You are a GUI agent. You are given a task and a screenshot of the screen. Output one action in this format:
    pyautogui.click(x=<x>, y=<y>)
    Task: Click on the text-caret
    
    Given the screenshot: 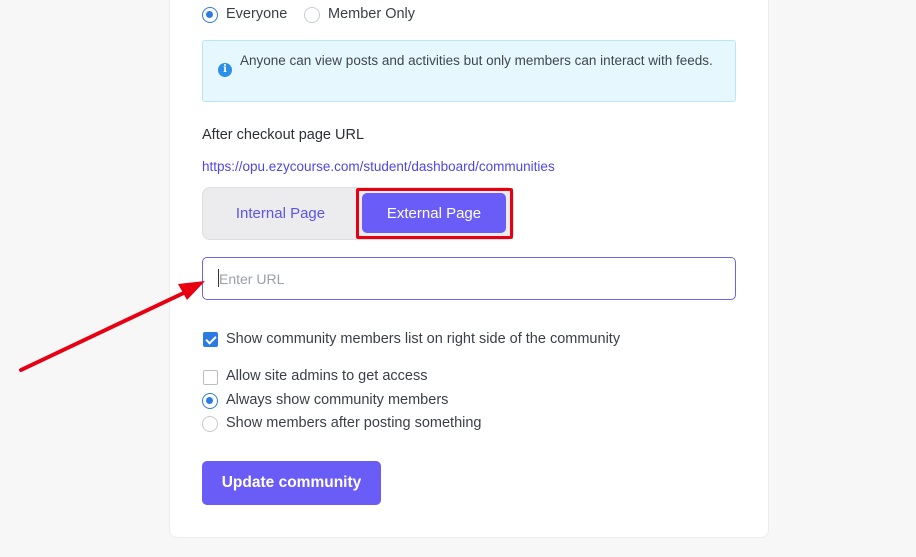 What is the action you would take?
    pyautogui.click(x=218, y=278)
    